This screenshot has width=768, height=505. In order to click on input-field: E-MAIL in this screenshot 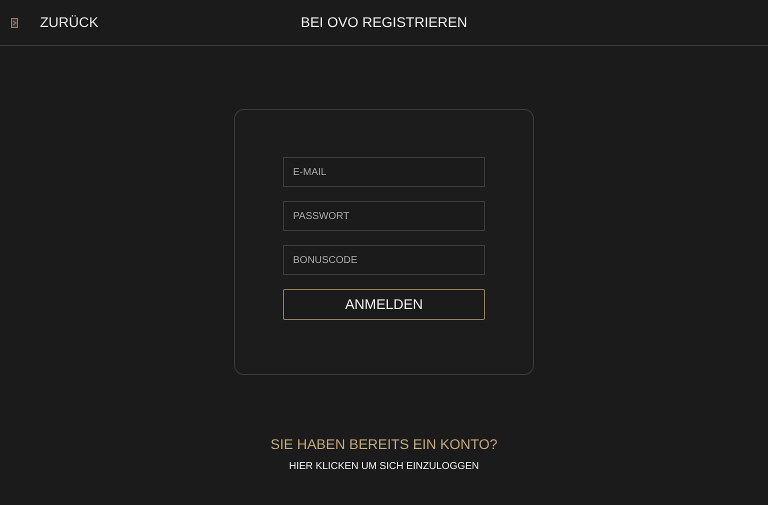, I will do `click(384, 172)`.